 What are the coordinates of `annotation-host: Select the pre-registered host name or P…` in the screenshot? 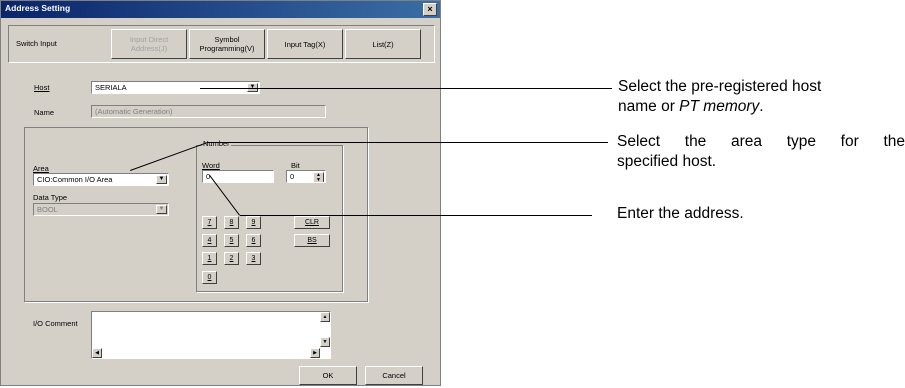 It's located at (719, 97).